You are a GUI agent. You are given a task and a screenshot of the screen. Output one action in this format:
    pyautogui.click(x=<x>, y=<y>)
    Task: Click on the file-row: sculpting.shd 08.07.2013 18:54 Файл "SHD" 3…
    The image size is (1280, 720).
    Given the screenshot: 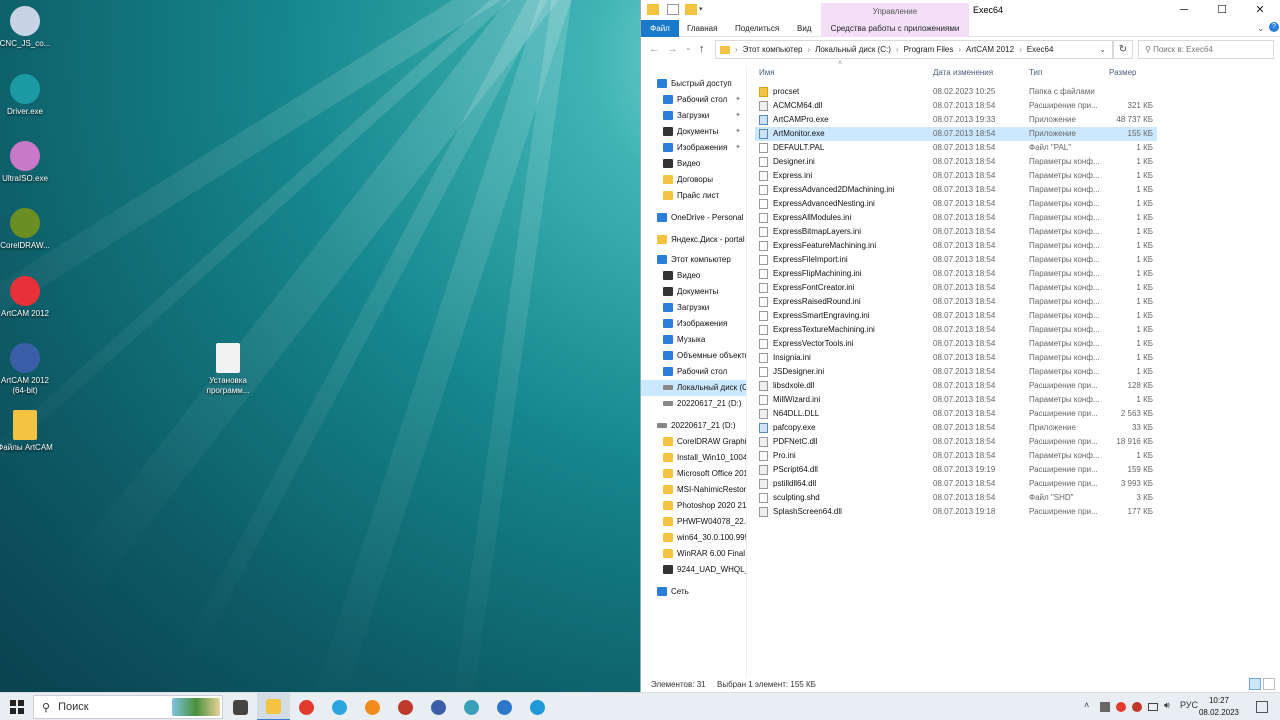 What is the action you would take?
    pyautogui.click(x=956, y=498)
    